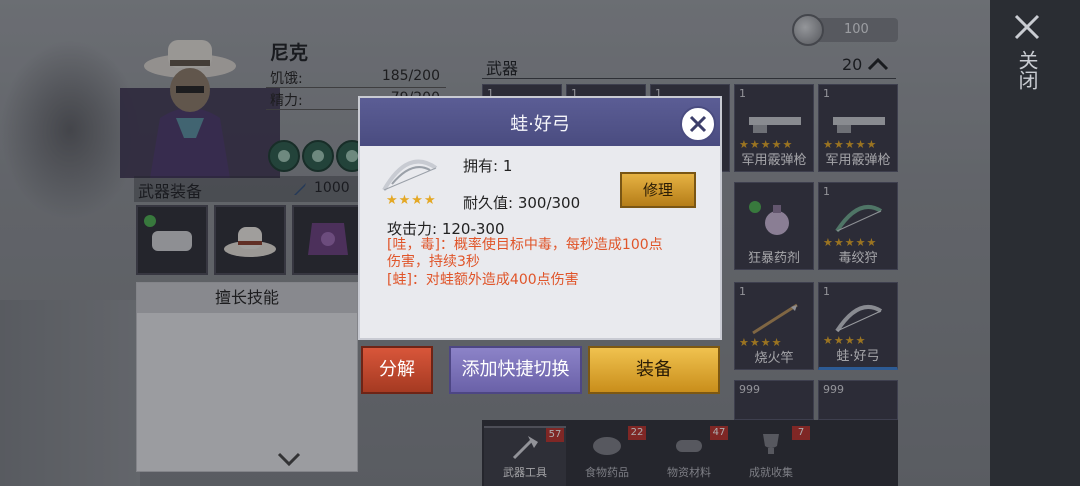  I want to click on dialog-close-button, so click(698, 124).